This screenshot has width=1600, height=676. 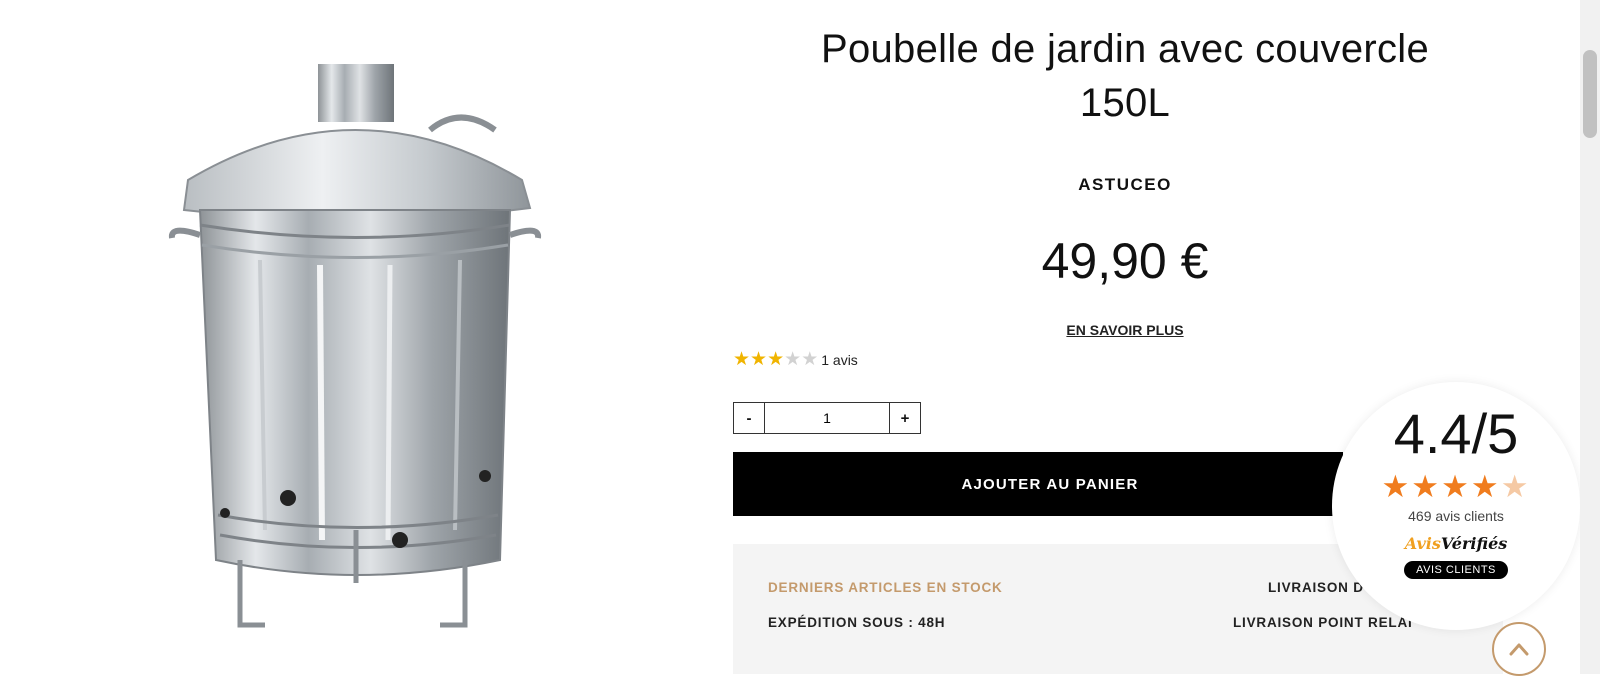 I want to click on product-rating: ★ ★ ★ ★ ★ 1 avis, so click(x=795, y=359).